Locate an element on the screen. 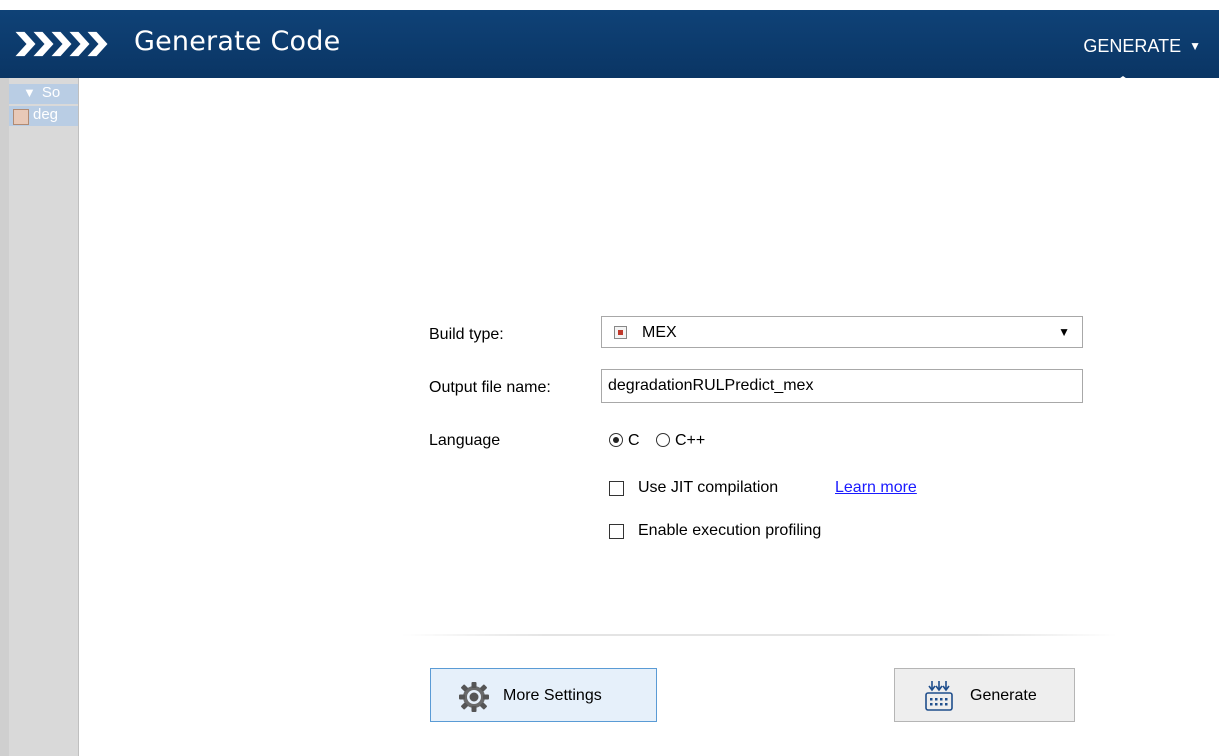 Image resolution: width=1219 pixels, height=756 pixels. code-generate-icon is located at coordinates (939, 696).